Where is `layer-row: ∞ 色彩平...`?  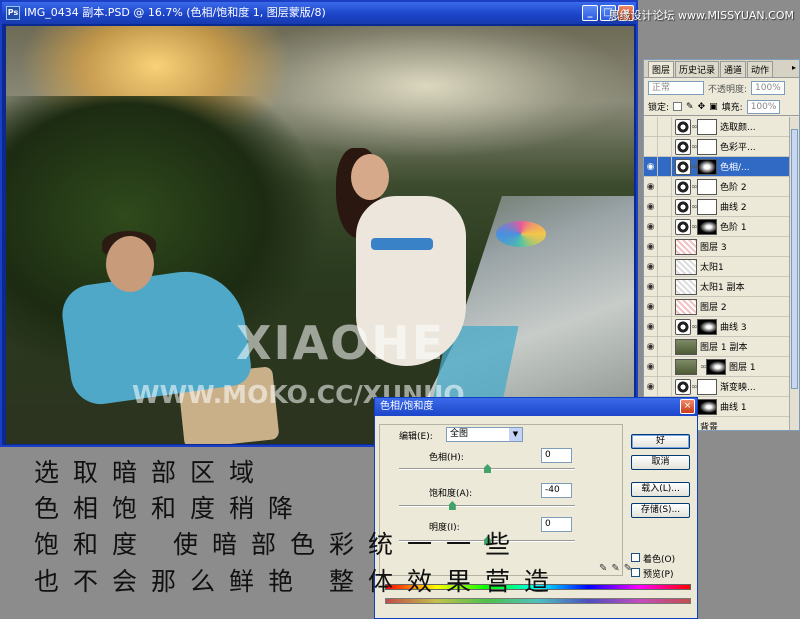
layer-row: ∞ 色彩平... is located at coordinates (716, 146).